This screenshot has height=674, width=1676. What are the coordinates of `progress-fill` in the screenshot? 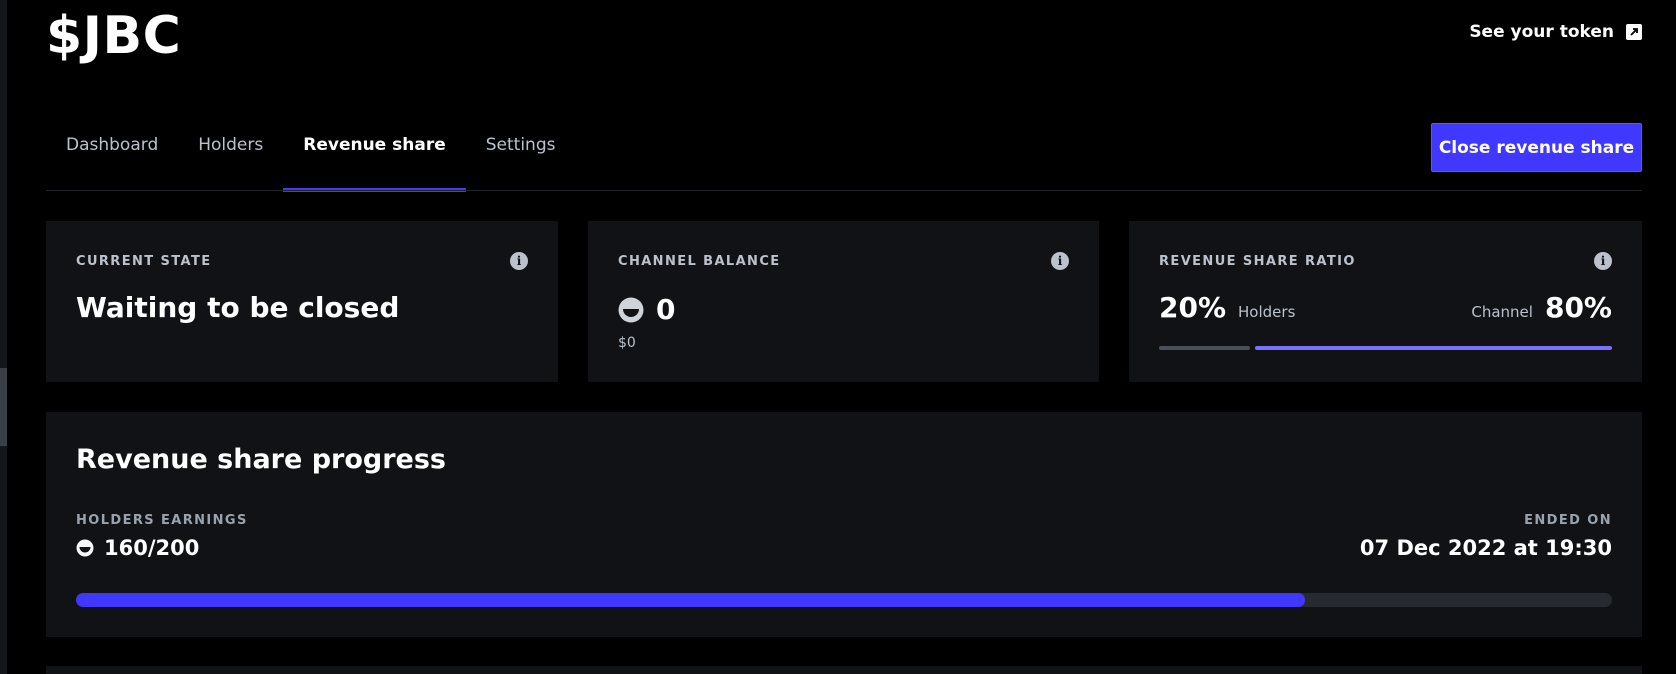 It's located at (690, 600).